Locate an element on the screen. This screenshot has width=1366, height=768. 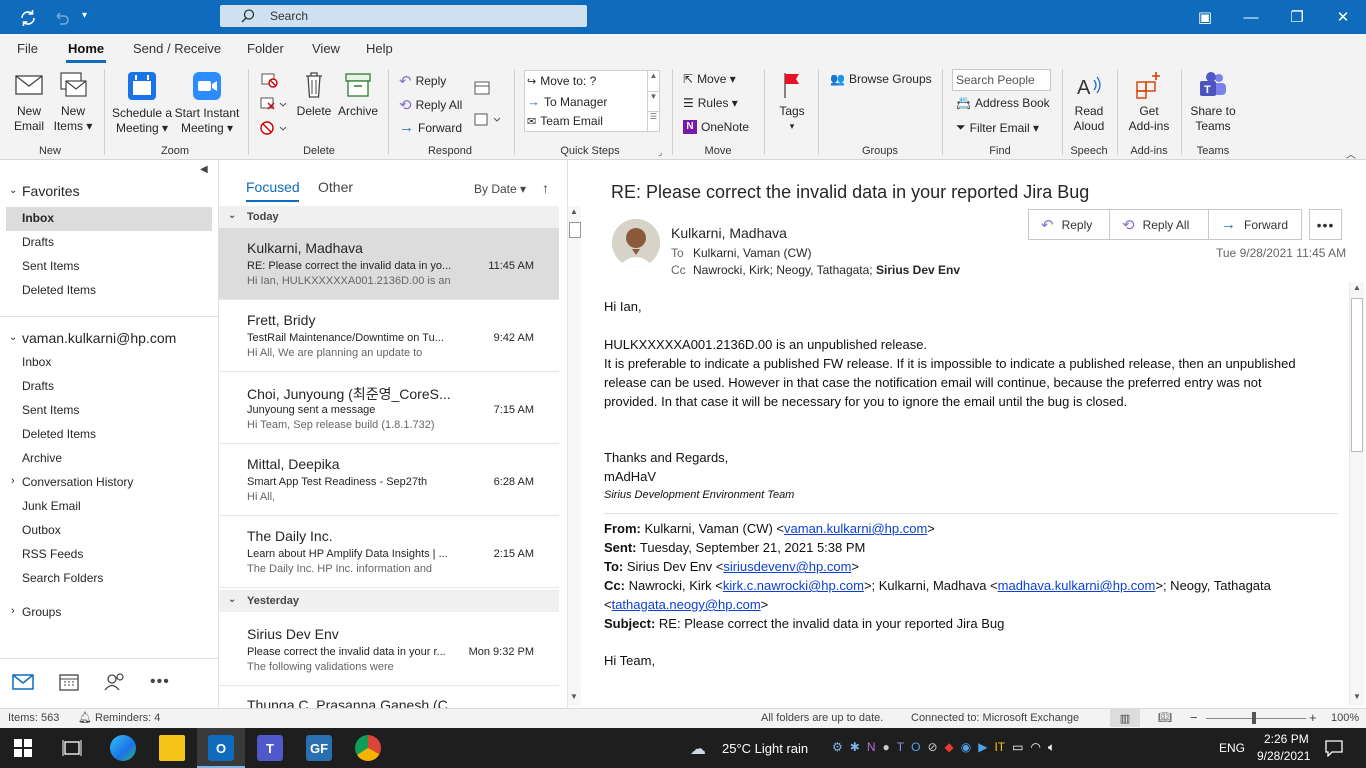
mcafee-icon: ◆ is located at coordinates (949, 747).